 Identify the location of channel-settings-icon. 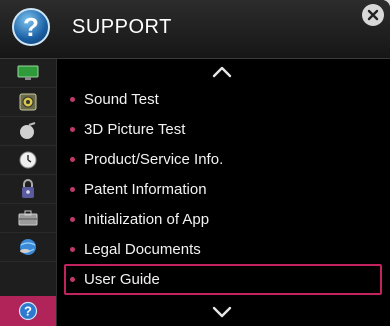
(28, 130).